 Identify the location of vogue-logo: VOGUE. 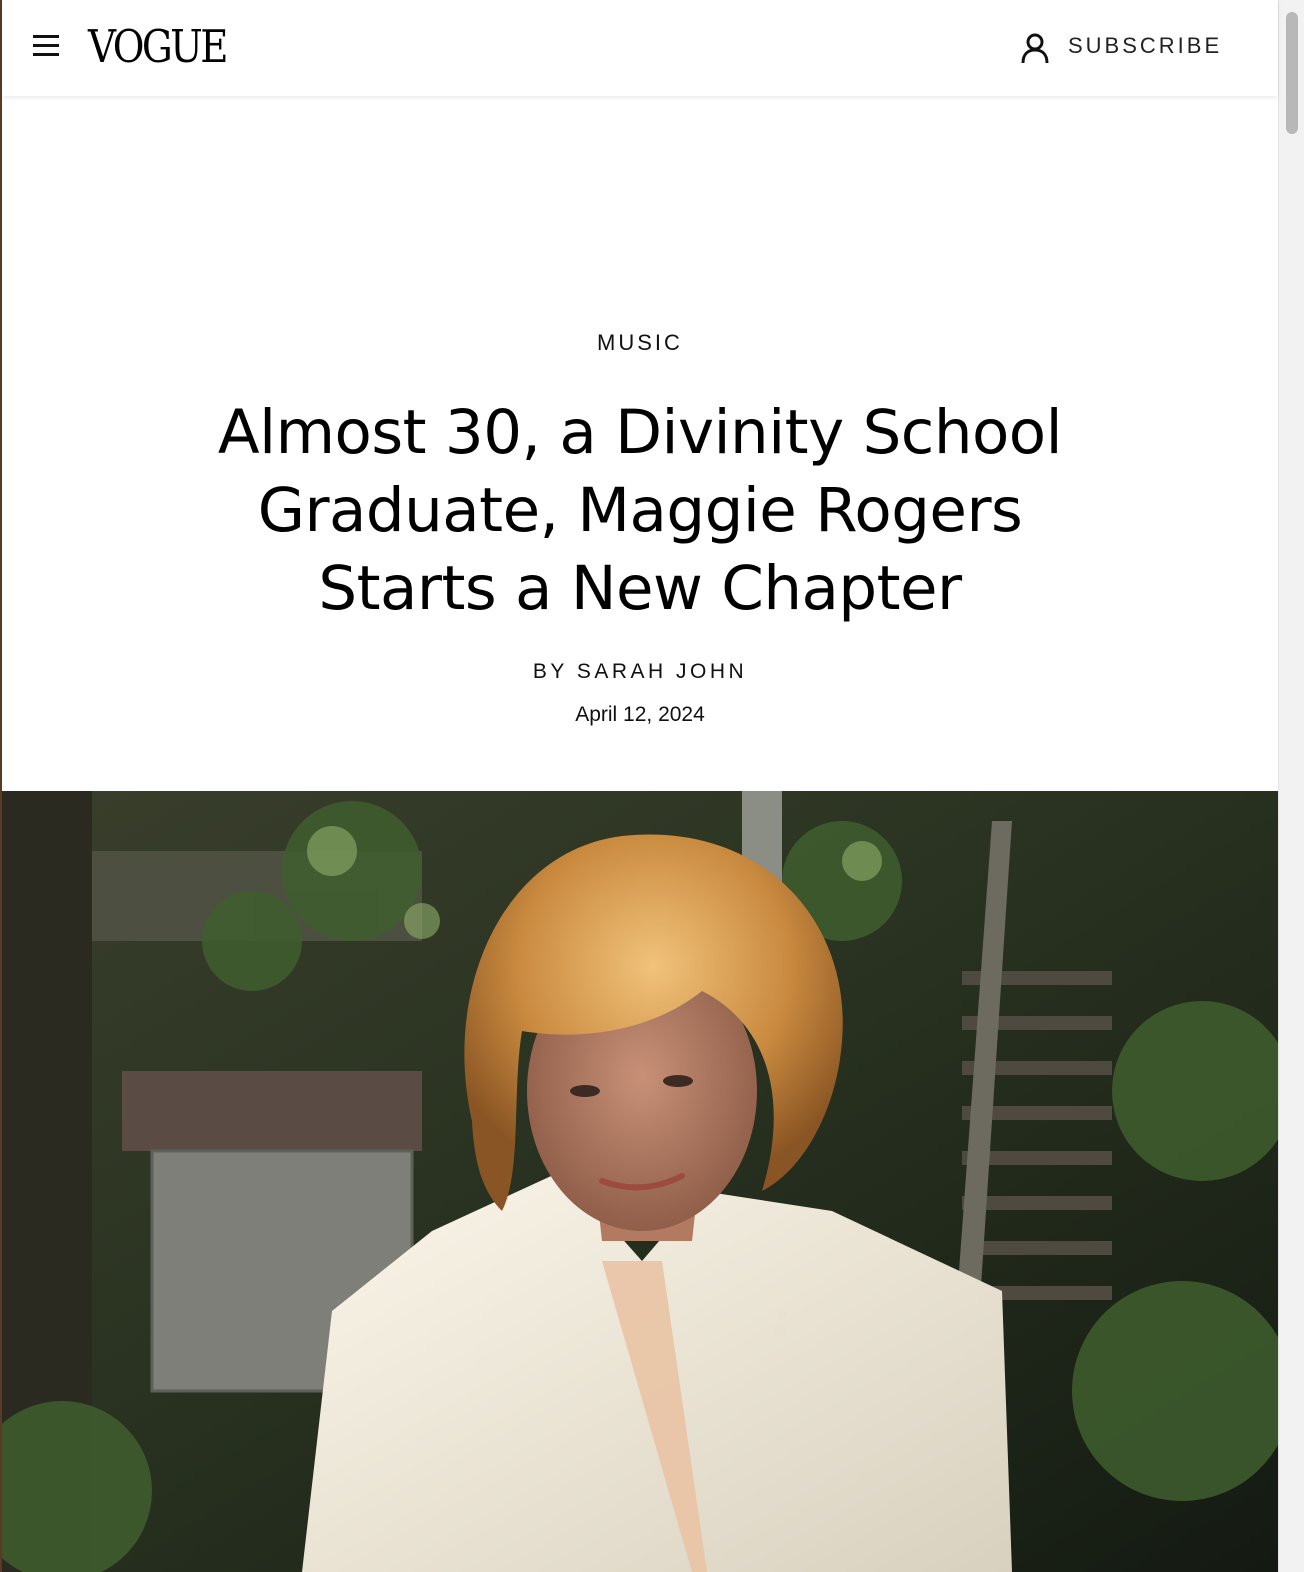
(158, 47).